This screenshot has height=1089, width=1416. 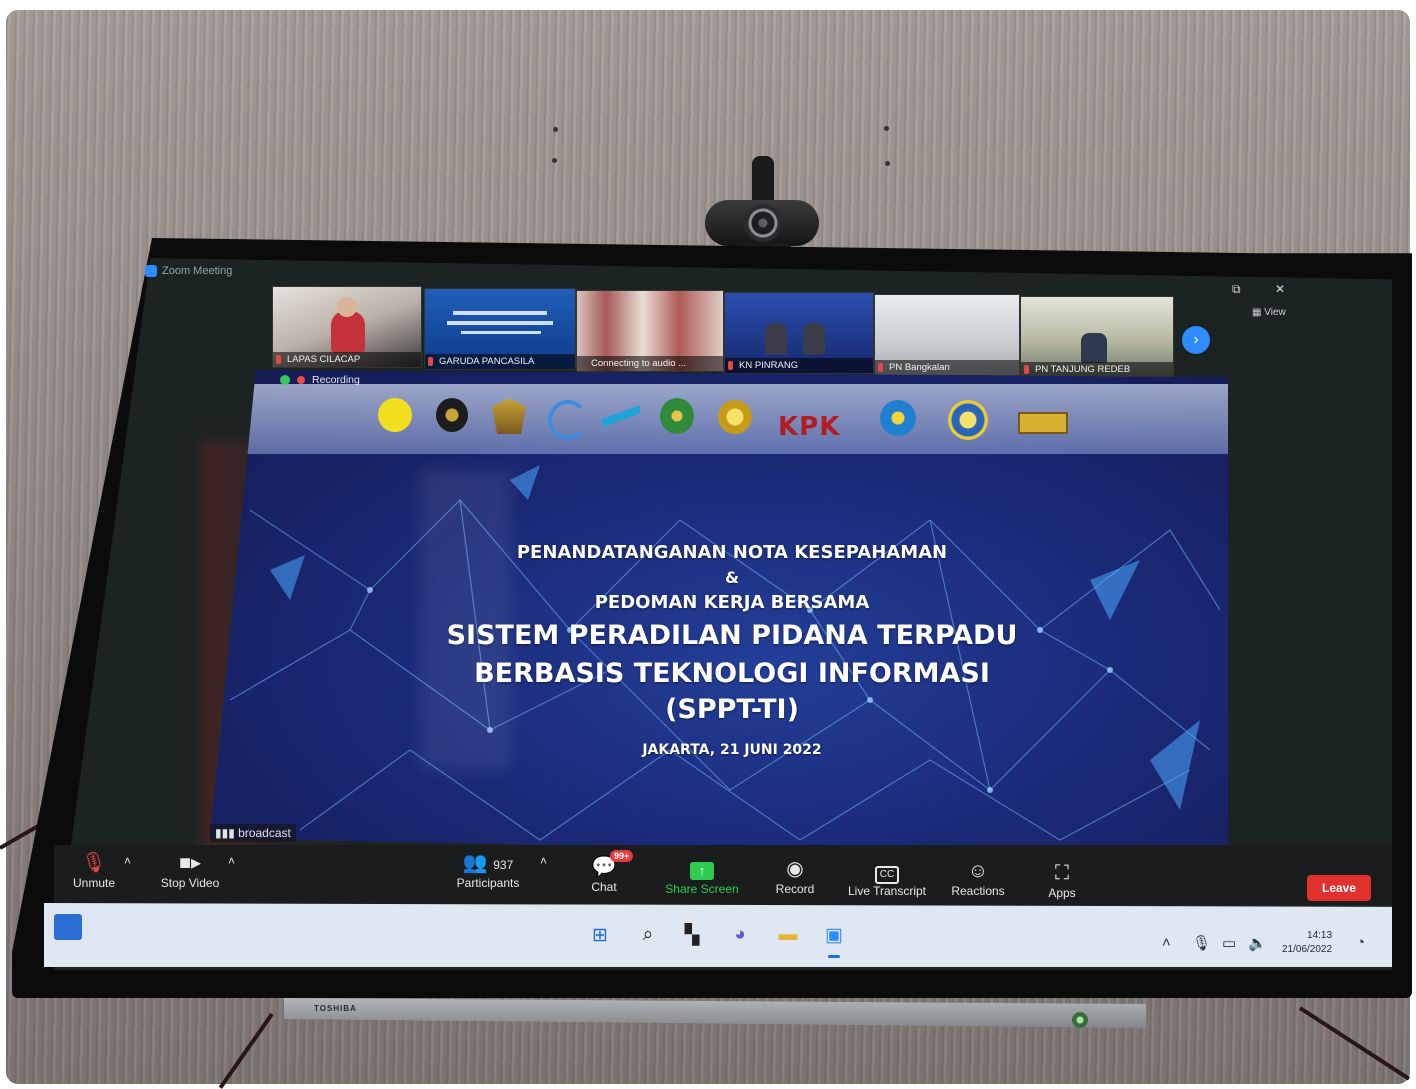 I want to click on smiley-plus-icon: ☺, so click(x=978, y=871).